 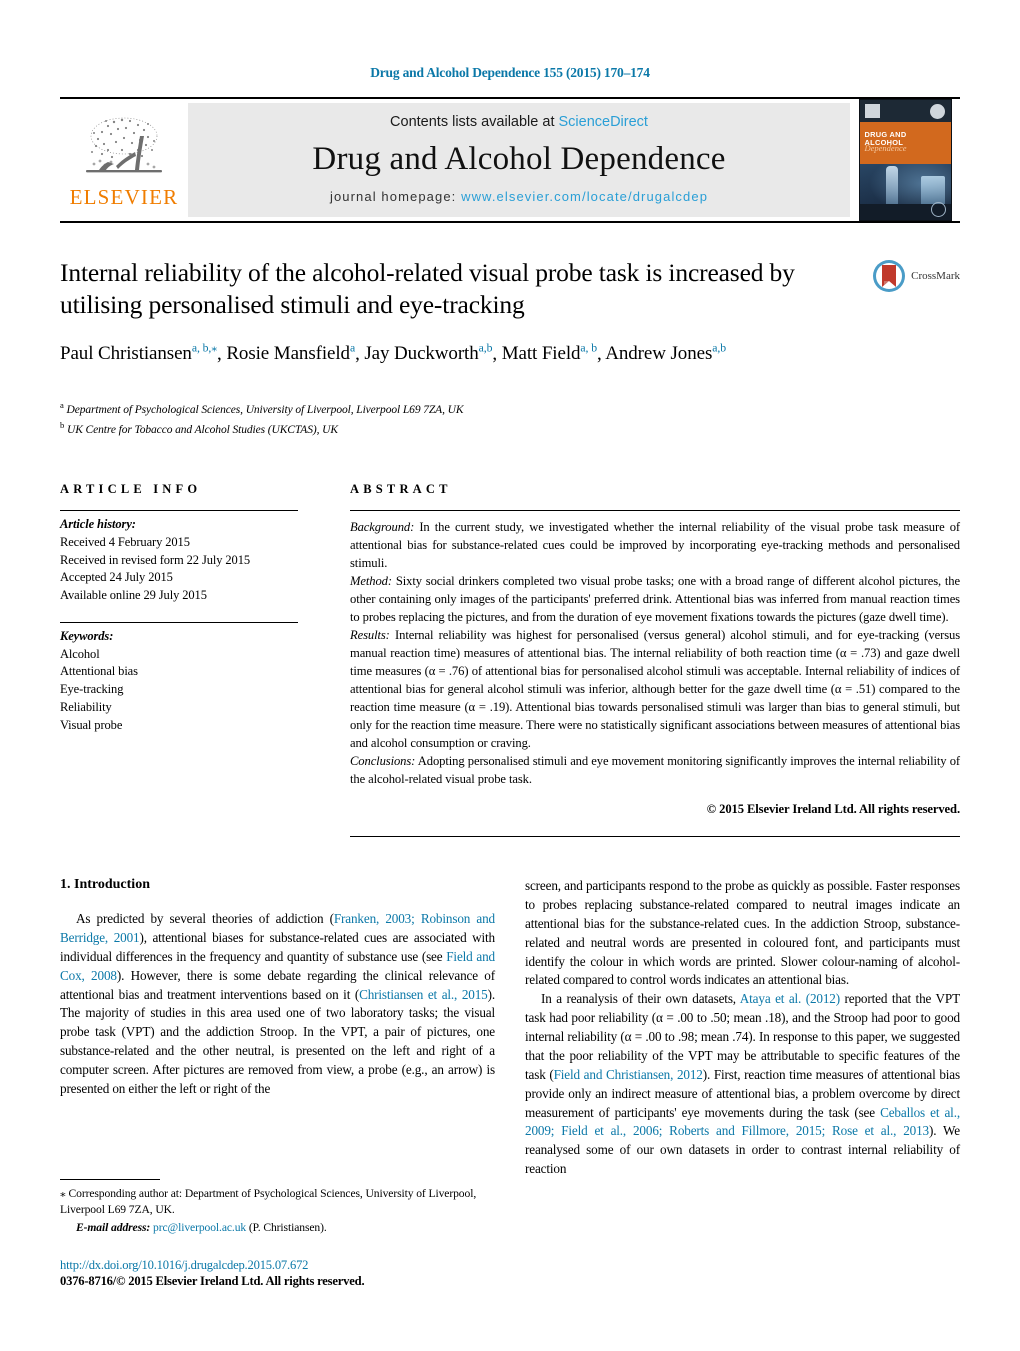 What do you see at coordinates (65, 884) in the screenshot?
I see `section-number: 1.` at bounding box center [65, 884].